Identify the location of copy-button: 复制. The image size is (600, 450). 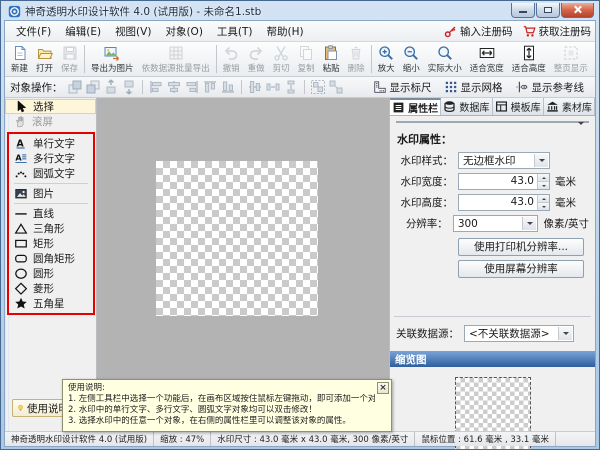
(306, 59).